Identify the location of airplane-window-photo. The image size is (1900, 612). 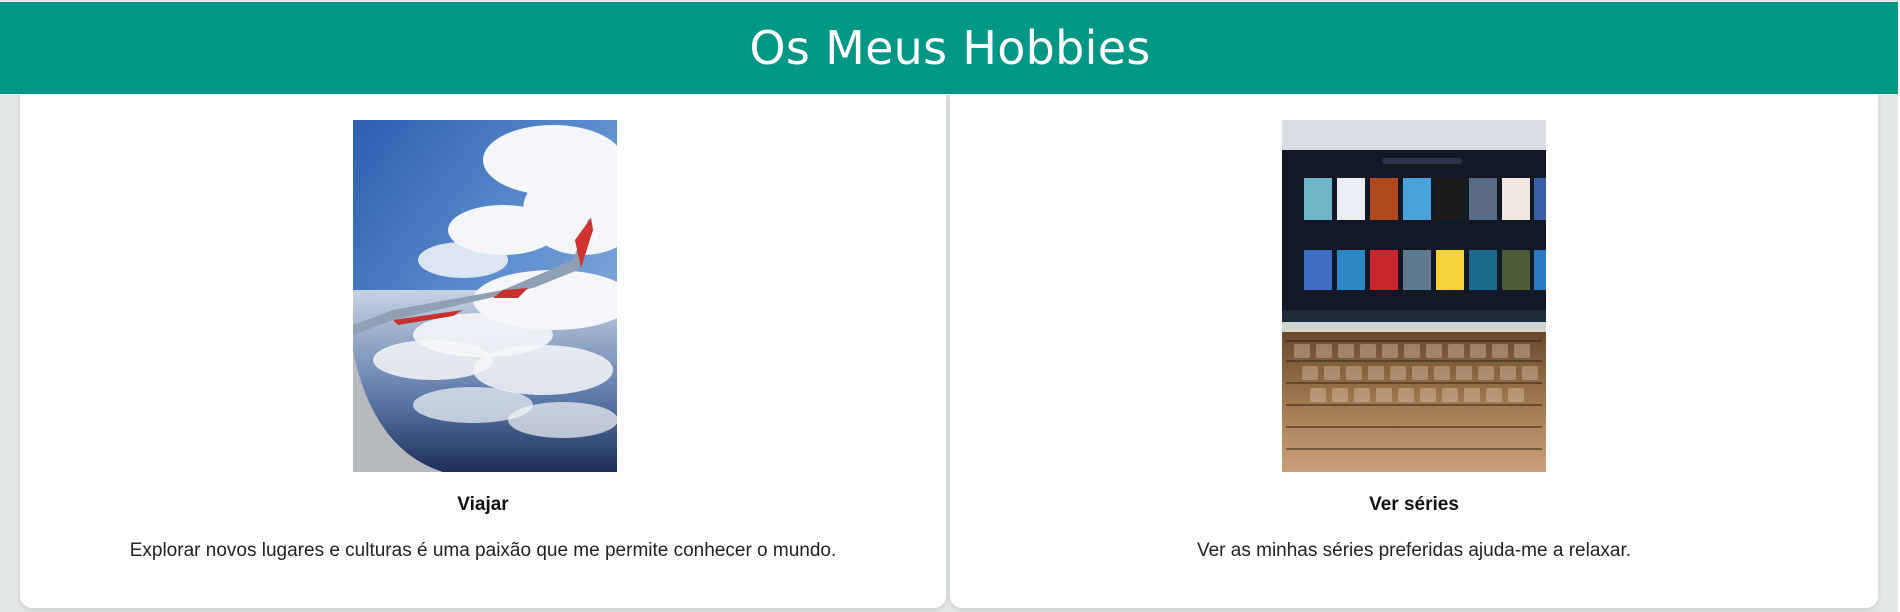
(485, 296).